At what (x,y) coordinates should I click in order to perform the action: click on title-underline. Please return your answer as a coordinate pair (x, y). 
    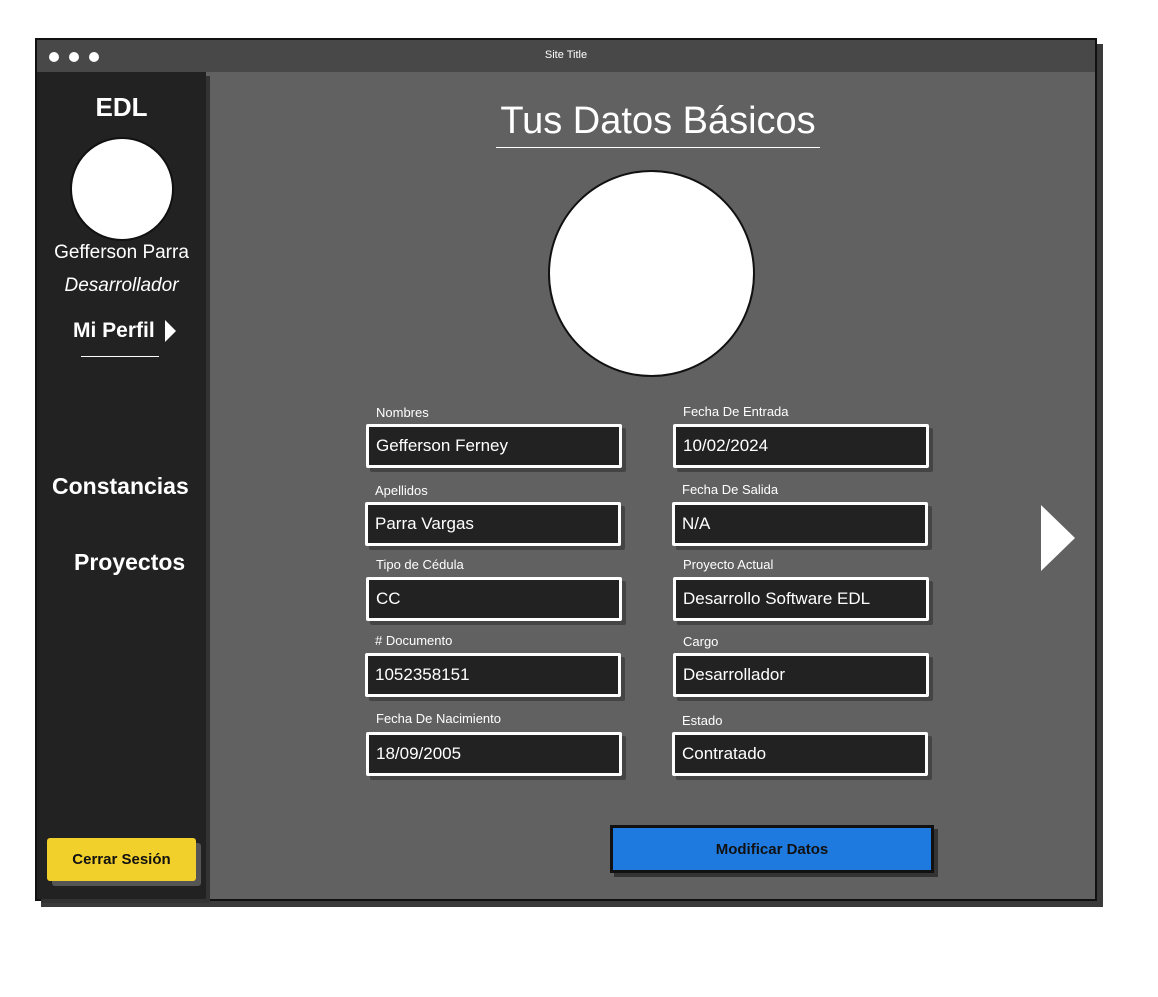
    Looking at the image, I should click on (658, 147).